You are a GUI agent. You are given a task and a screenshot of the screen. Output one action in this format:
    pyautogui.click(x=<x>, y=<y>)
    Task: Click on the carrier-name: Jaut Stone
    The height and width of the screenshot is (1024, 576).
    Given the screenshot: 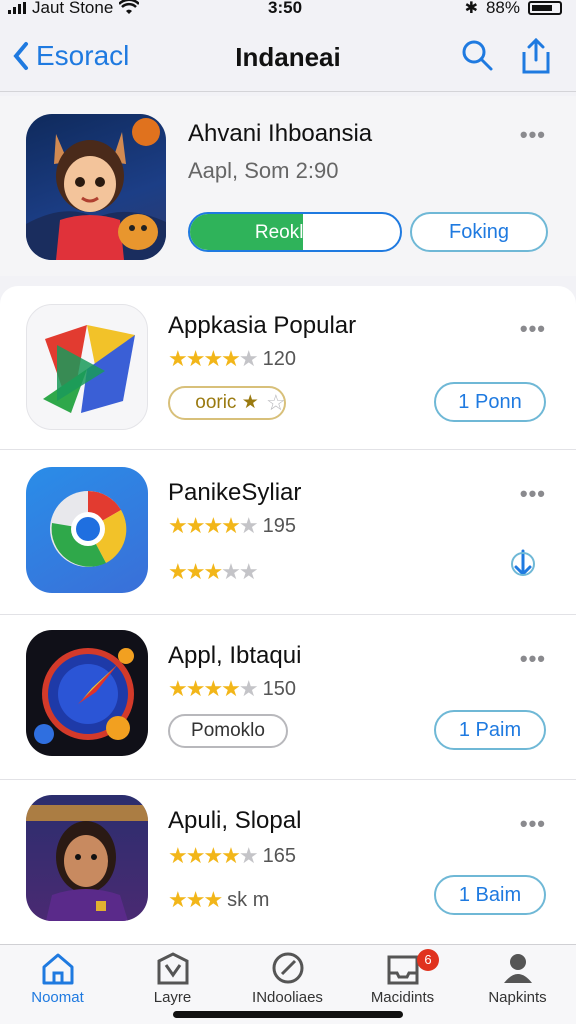 What is the action you would take?
    pyautogui.click(x=73, y=8)
    